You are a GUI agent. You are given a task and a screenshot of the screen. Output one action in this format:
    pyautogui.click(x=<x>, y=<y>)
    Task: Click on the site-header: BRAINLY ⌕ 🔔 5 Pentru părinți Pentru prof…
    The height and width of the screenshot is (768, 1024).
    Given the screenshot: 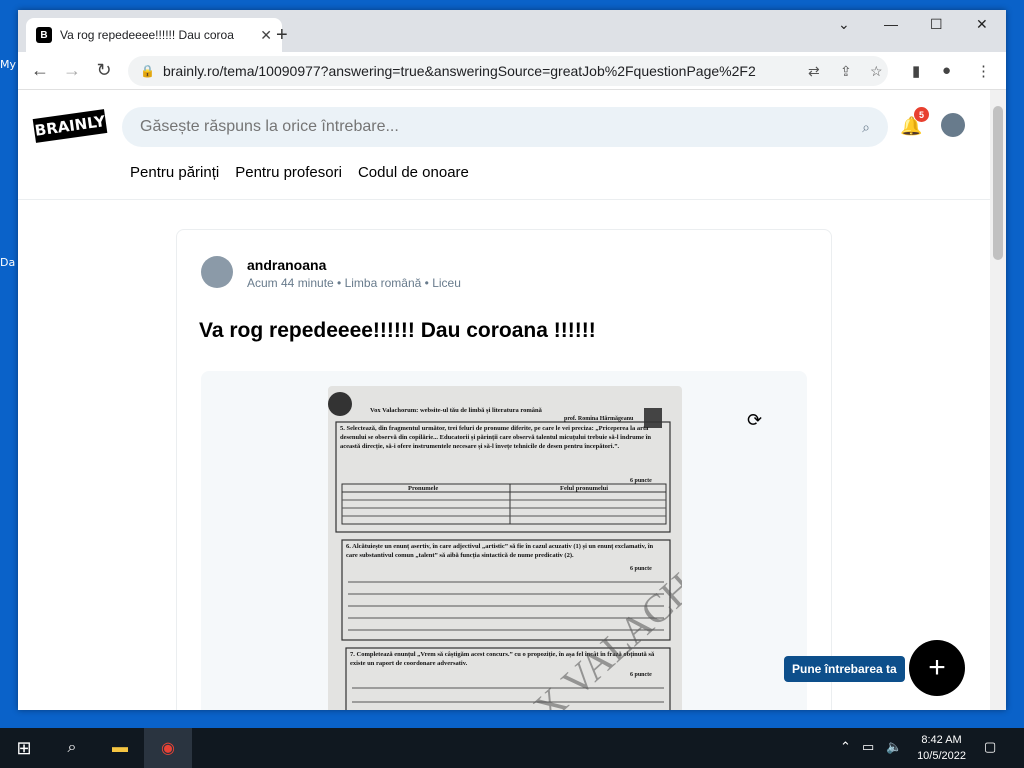 What is the action you would take?
    pyautogui.click(x=504, y=145)
    